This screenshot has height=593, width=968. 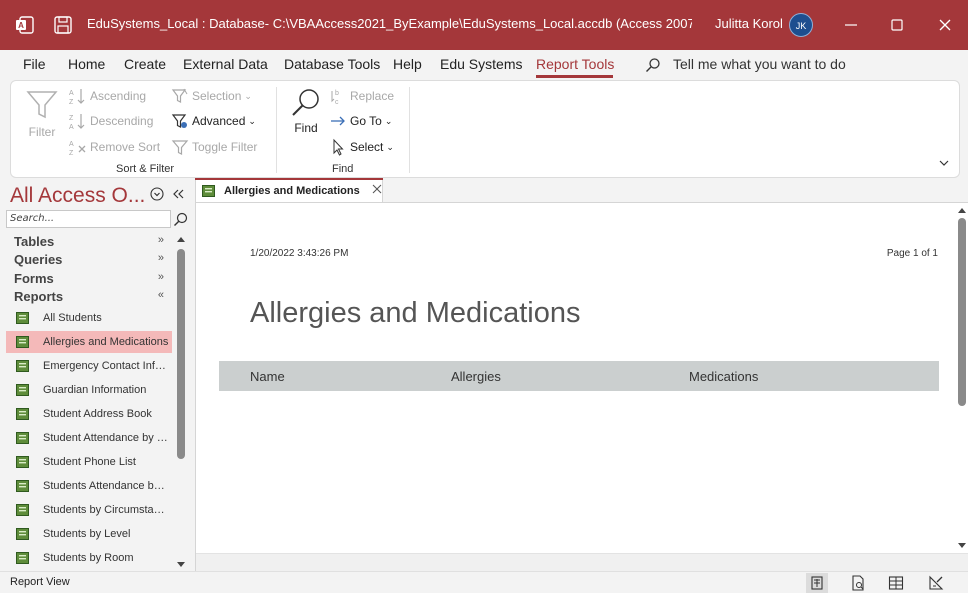 I want to click on select-button: Select ⌄, so click(x=361, y=147).